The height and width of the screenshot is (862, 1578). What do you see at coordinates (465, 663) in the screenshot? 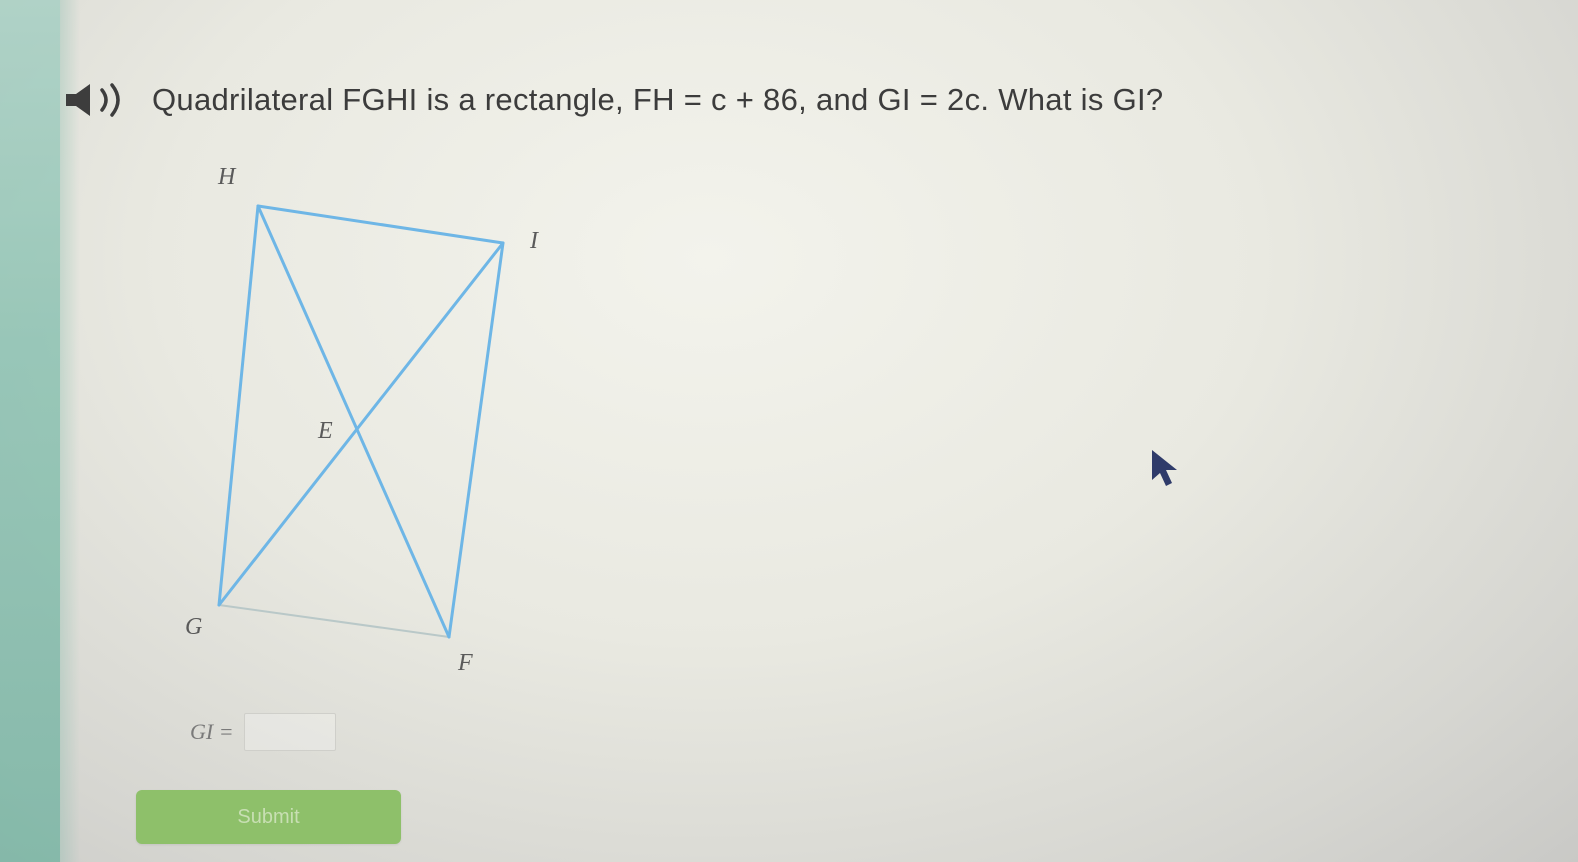
I see `vertex-label-F: F` at bounding box center [465, 663].